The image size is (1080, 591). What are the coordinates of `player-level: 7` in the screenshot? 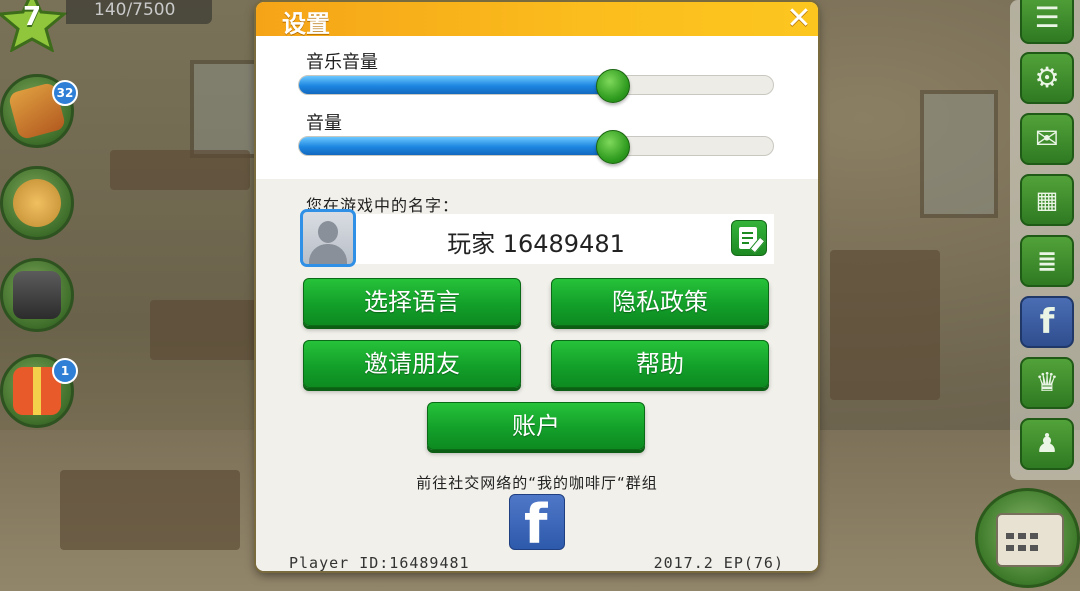 It's located at (32, 17).